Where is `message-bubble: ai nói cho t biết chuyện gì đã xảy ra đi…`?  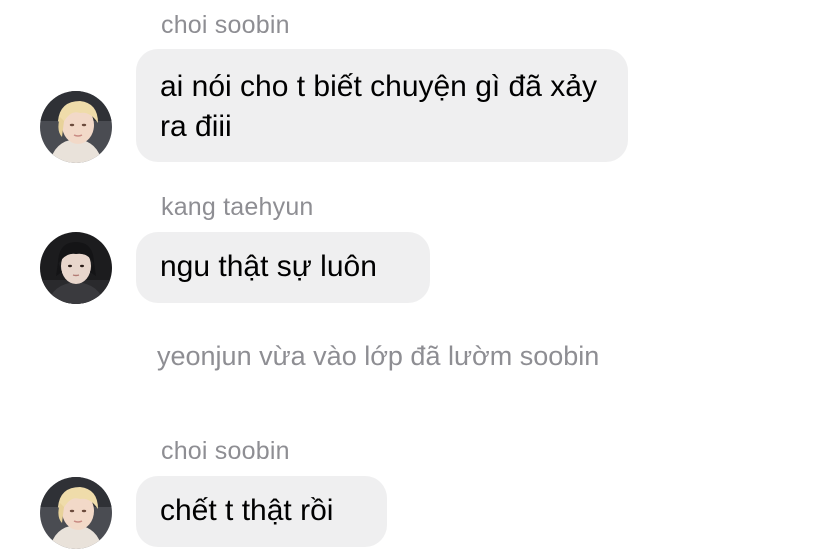
message-bubble: ai nói cho t biết chuyện gì đã xảy ra đi… is located at coordinates (382, 105).